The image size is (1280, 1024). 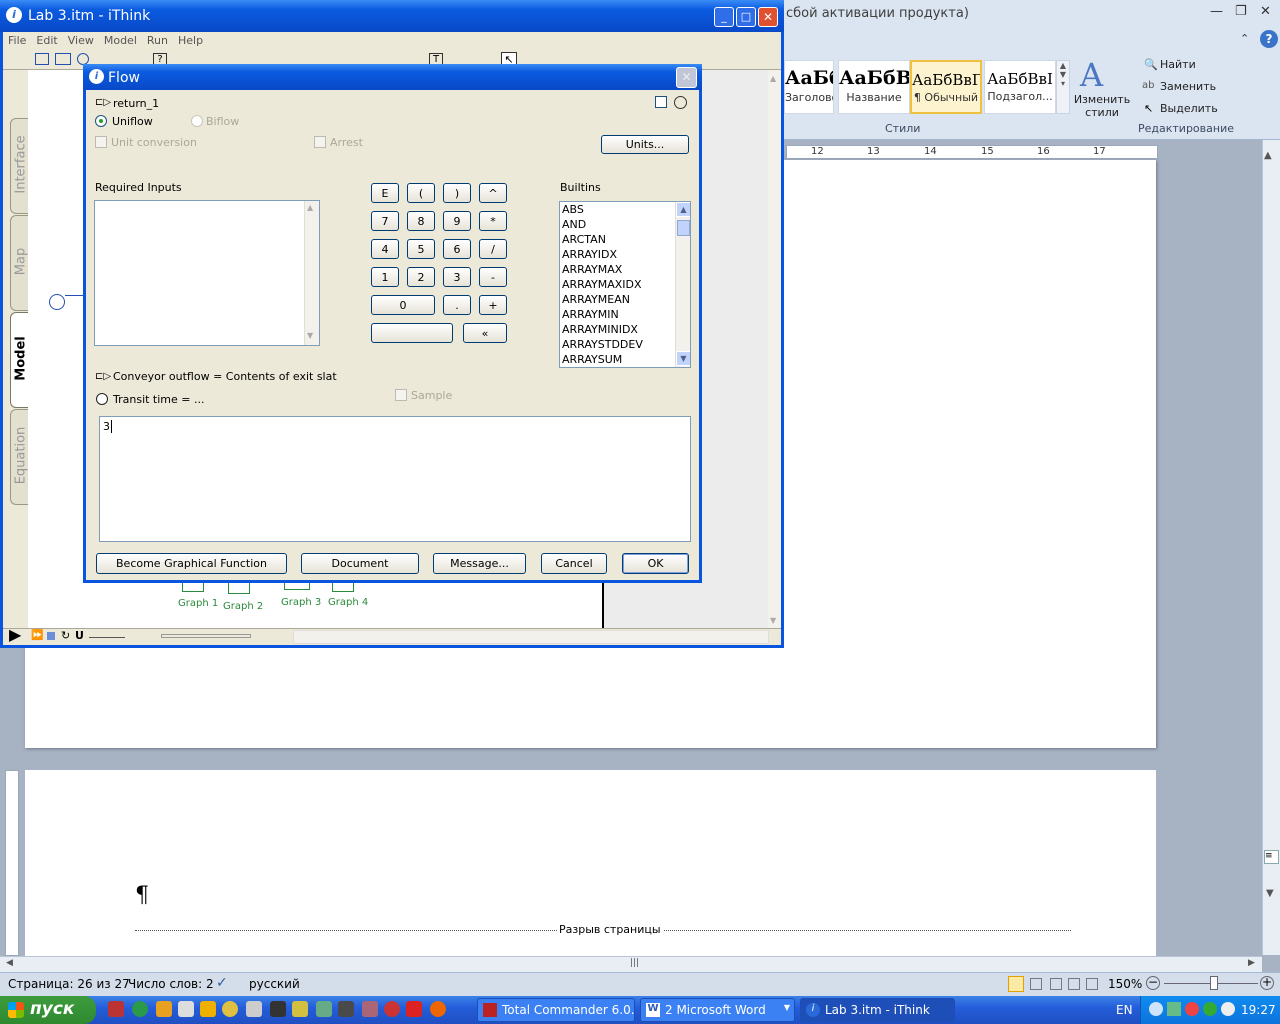 I want to click on key-8: 8, so click(x=421, y=221).